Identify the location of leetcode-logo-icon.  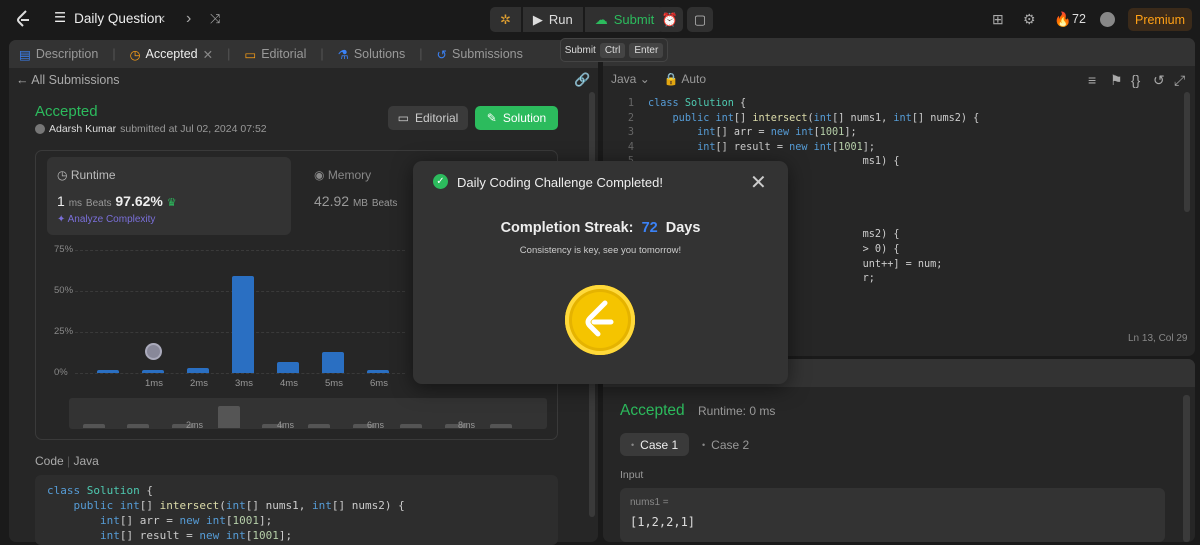
(24, 19).